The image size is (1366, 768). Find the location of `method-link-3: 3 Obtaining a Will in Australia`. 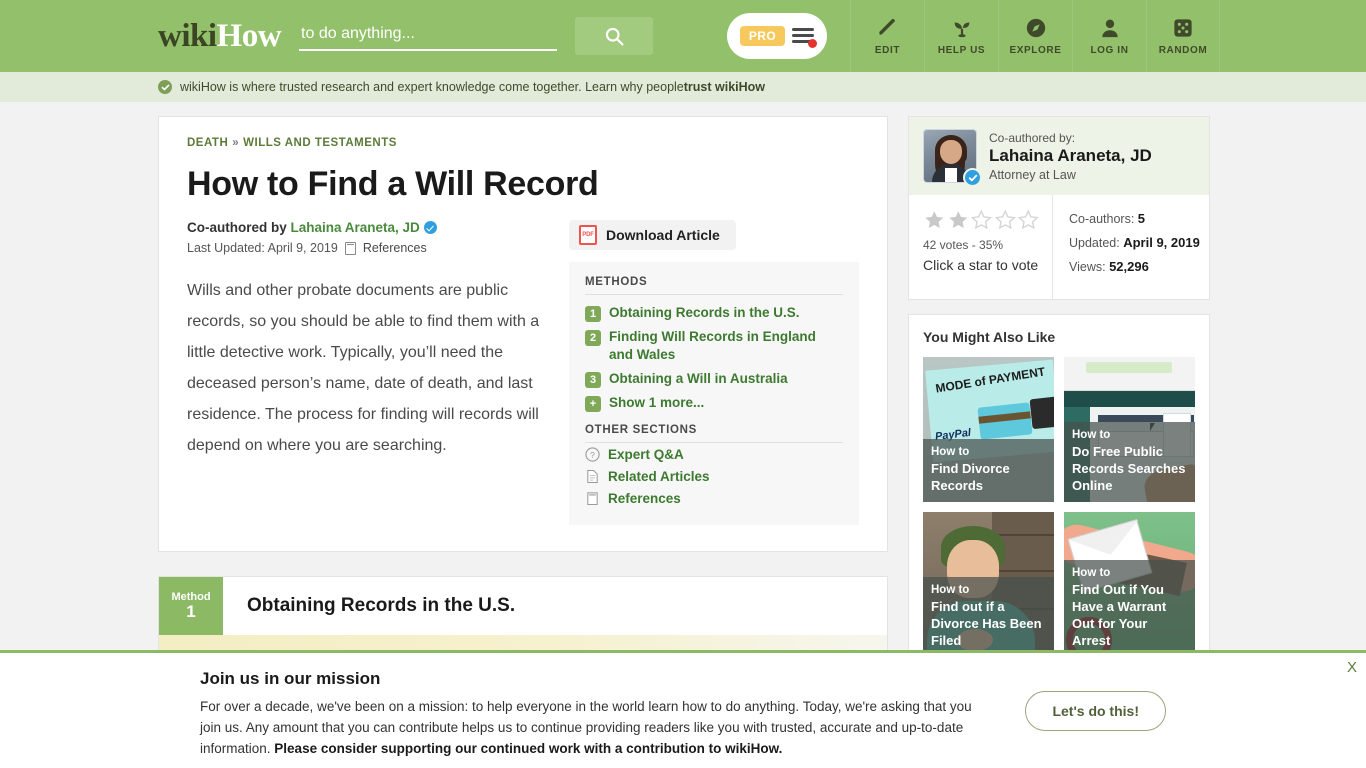

method-link-3: 3 Obtaining a Will in Australia is located at coordinates (714, 379).